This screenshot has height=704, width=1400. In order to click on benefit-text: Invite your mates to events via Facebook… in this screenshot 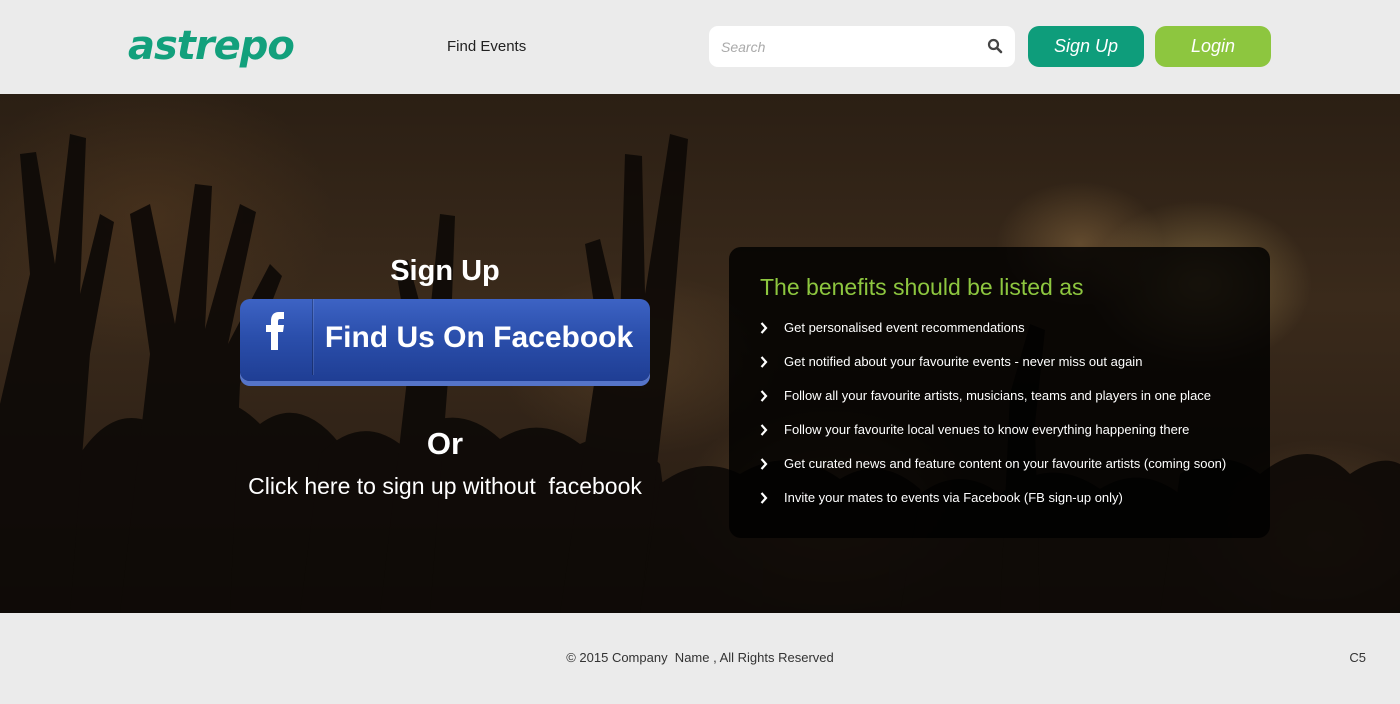, I will do `click(953, 497)`.